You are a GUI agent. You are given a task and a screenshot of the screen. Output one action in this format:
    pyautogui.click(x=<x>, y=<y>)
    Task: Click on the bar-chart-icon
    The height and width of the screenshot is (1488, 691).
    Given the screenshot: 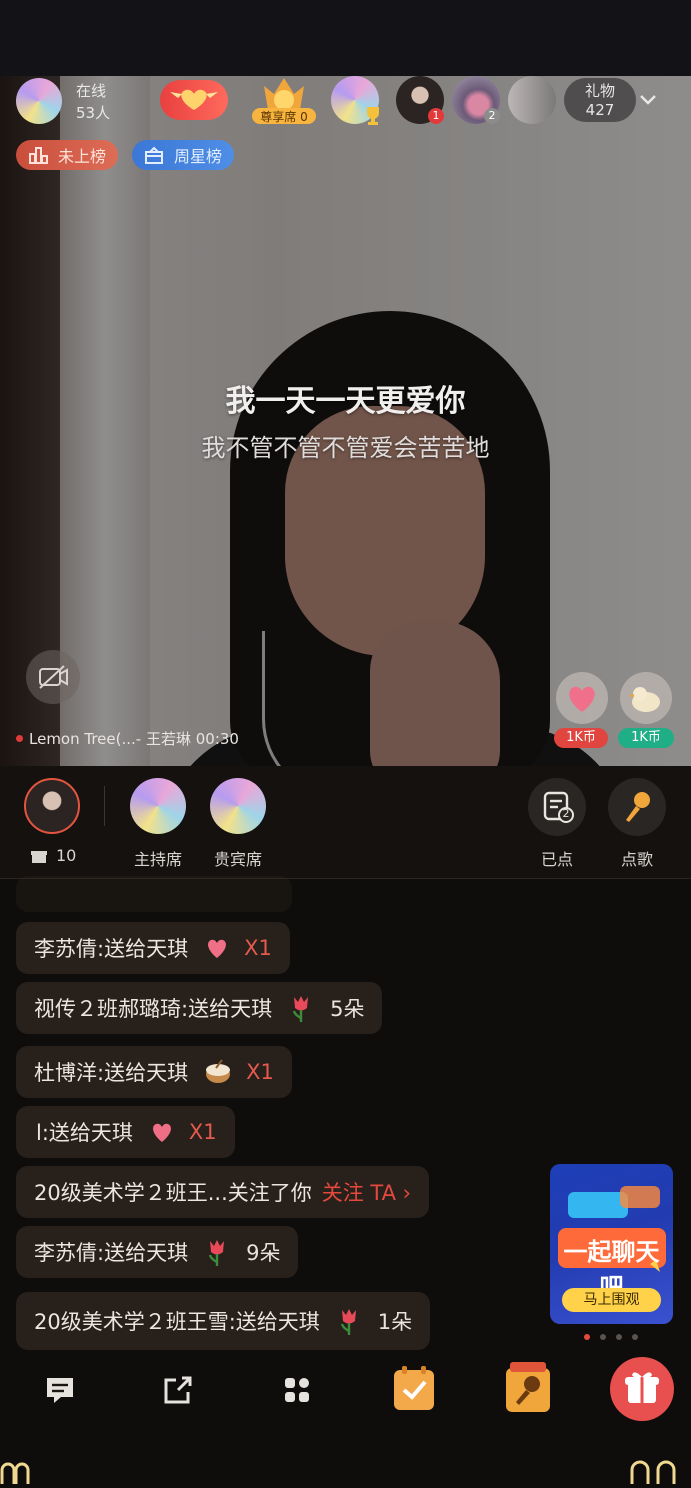 What is the action you would take?
    pyautogui.click(x=38, y=155)
    